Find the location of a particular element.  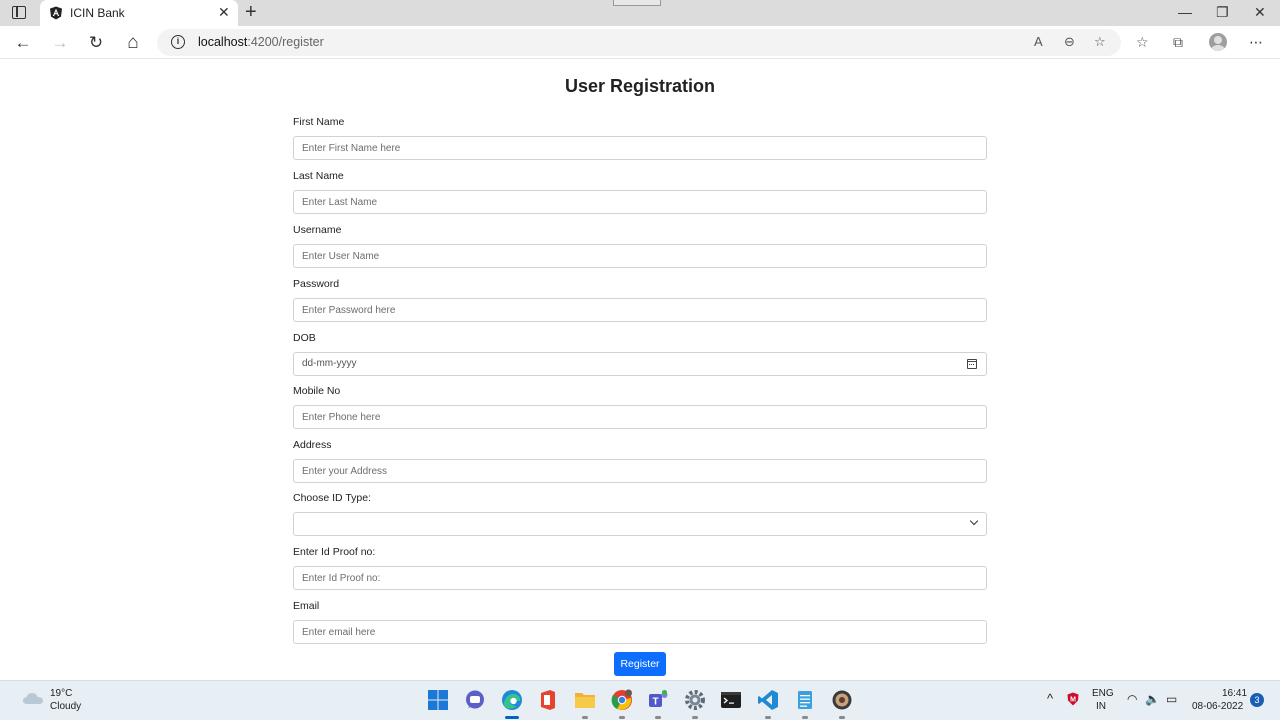

mobile-group: Mobile No is located at coordinates (640, 407).